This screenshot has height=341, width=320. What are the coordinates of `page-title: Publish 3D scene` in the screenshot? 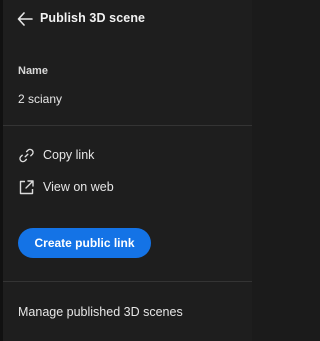 It's located at (93, 18).